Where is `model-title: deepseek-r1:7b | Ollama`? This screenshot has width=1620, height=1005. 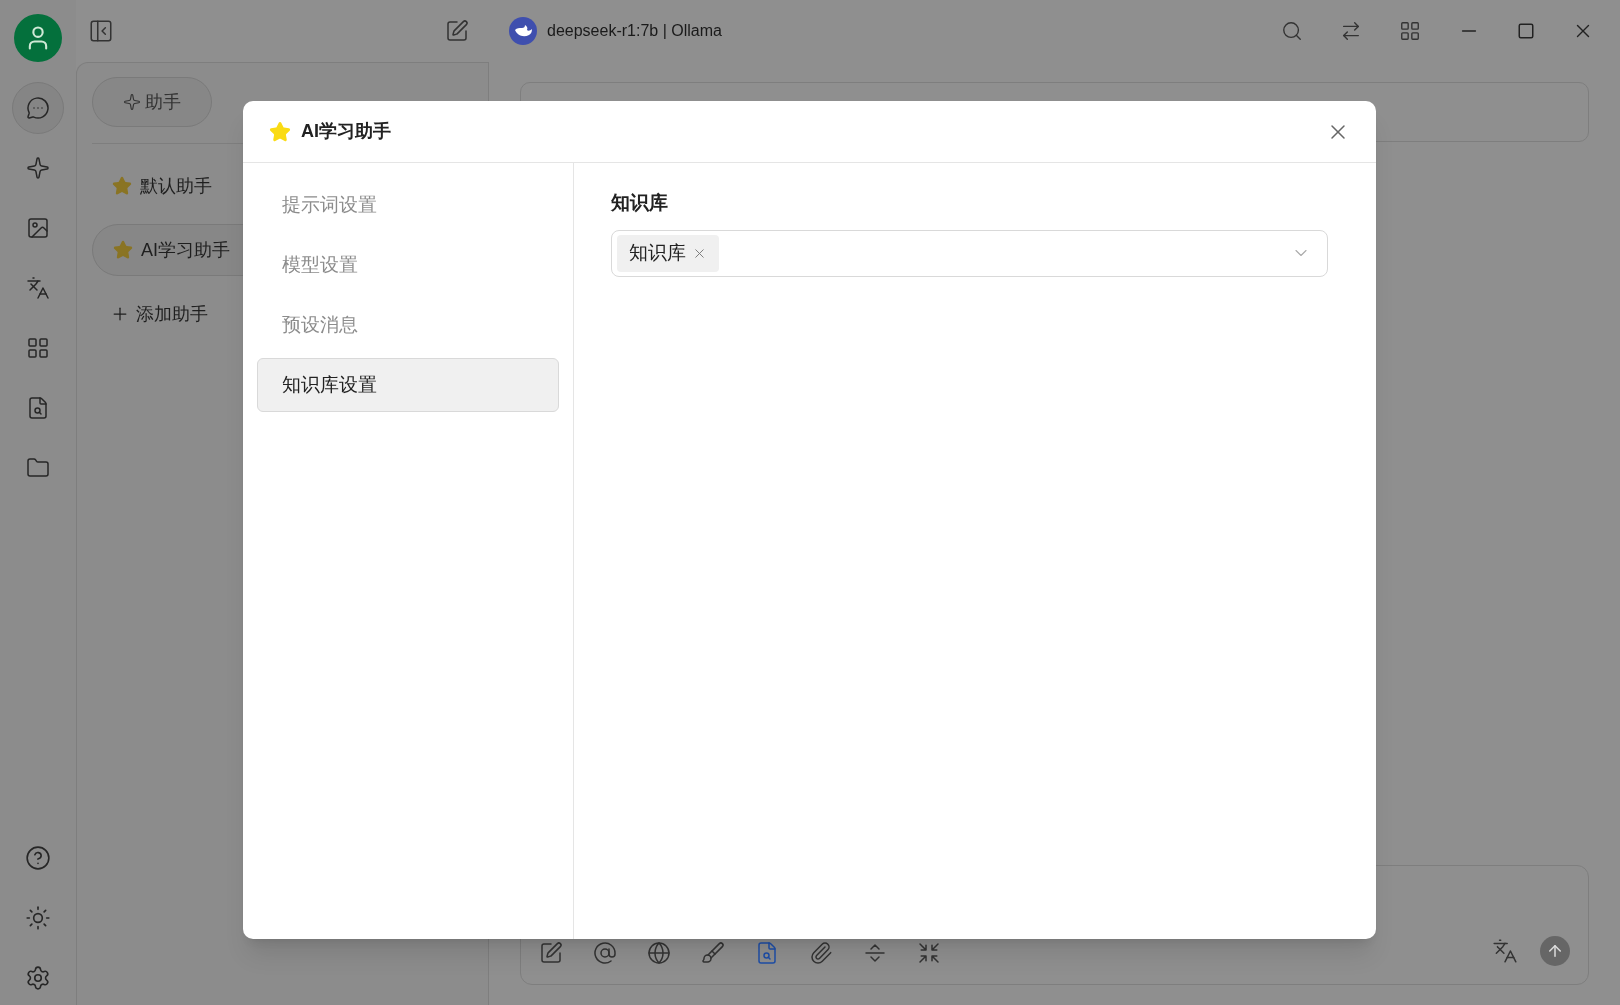
model-title: deepseek-r1:7b | Ollama is located at coordinates (634, 31).